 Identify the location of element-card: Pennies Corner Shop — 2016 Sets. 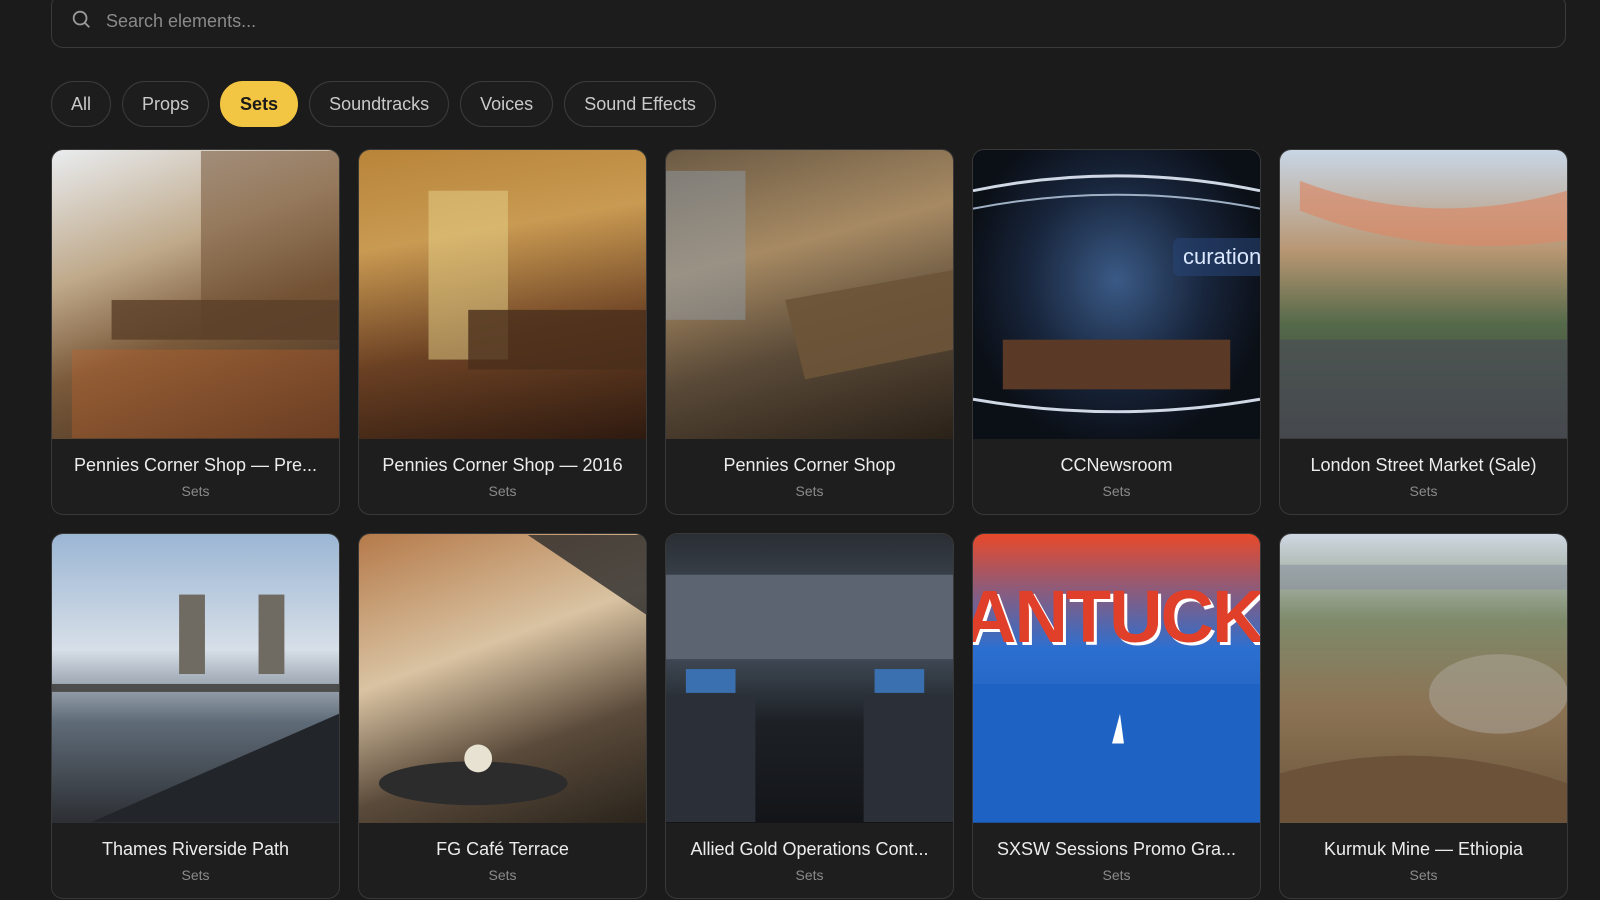
(502, 332).